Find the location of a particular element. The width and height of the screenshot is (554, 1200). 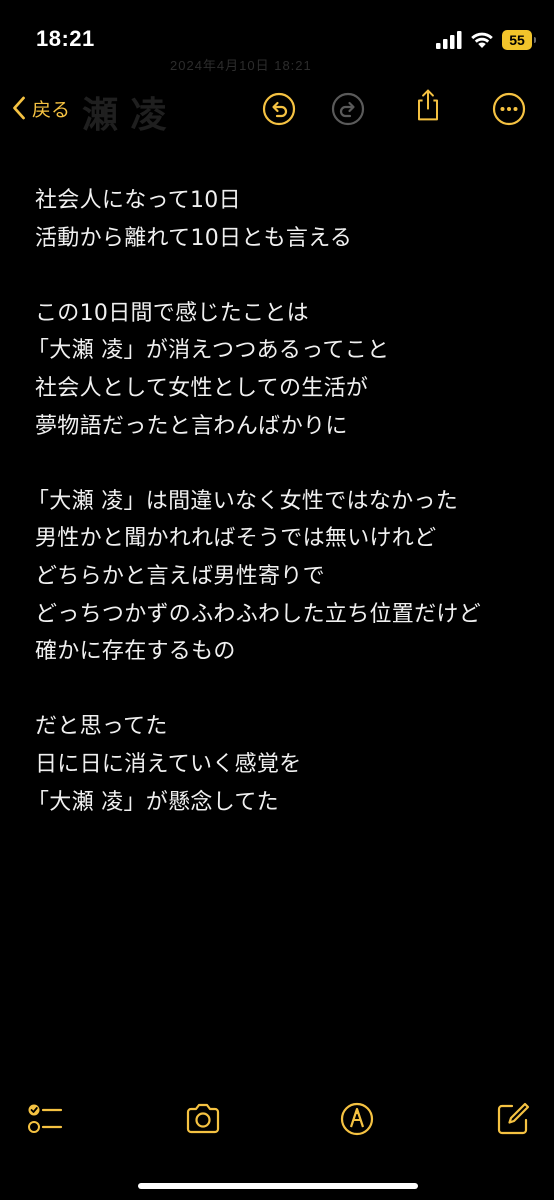

note-line: どちらかと言えば男性寄りで is located at coordinates (180, 576).